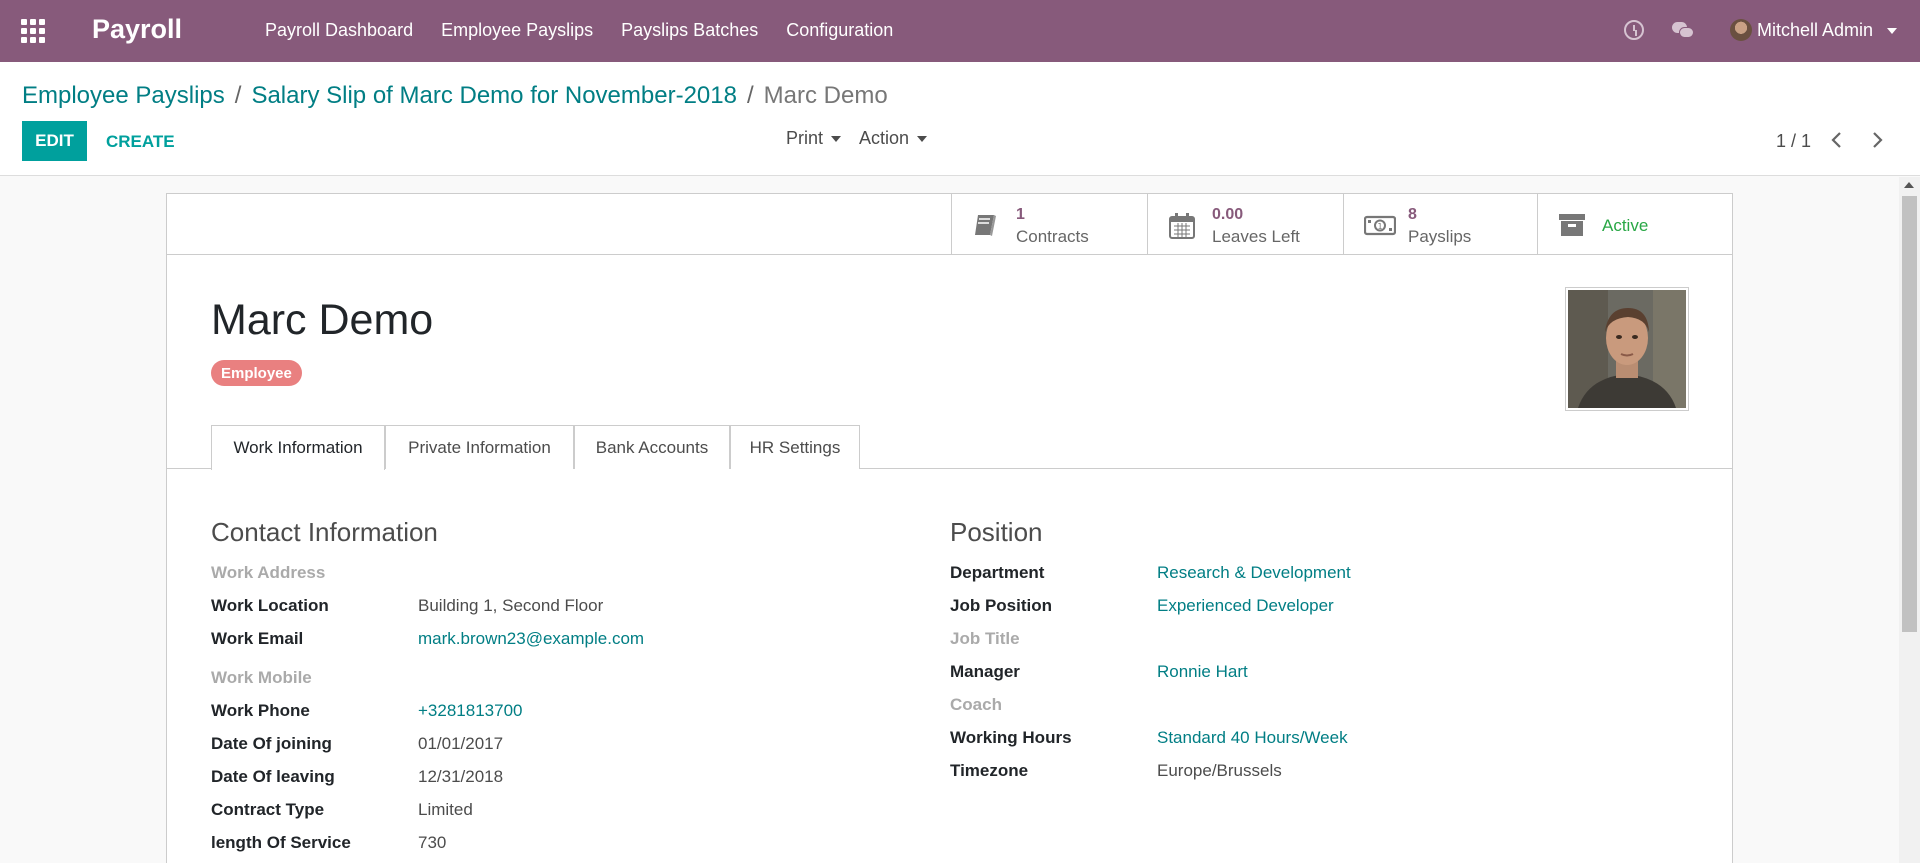 Image resolution: width=1920 pixels, height=863 pixels. I want to click on action-label: Action, so click(884, 138).